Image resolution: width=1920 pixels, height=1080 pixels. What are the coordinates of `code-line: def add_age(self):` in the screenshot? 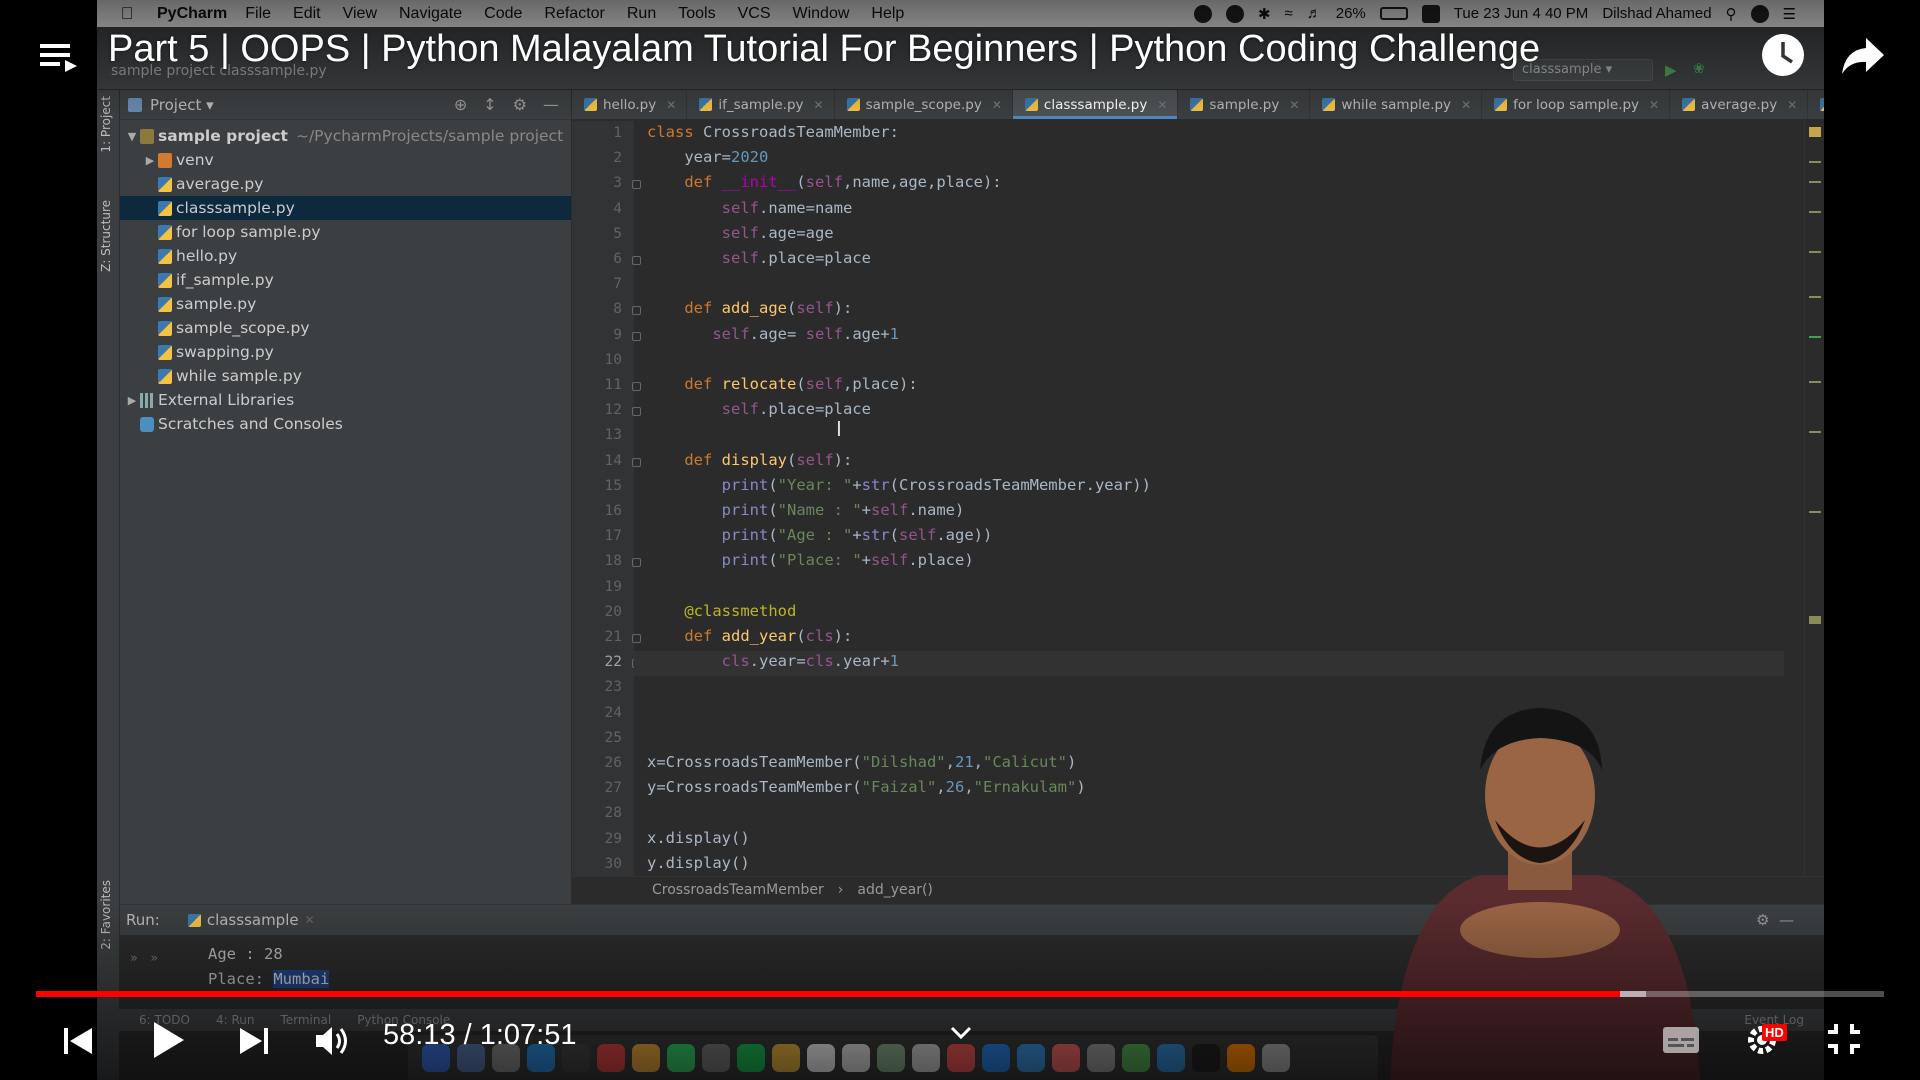 It's located at (768, 308).